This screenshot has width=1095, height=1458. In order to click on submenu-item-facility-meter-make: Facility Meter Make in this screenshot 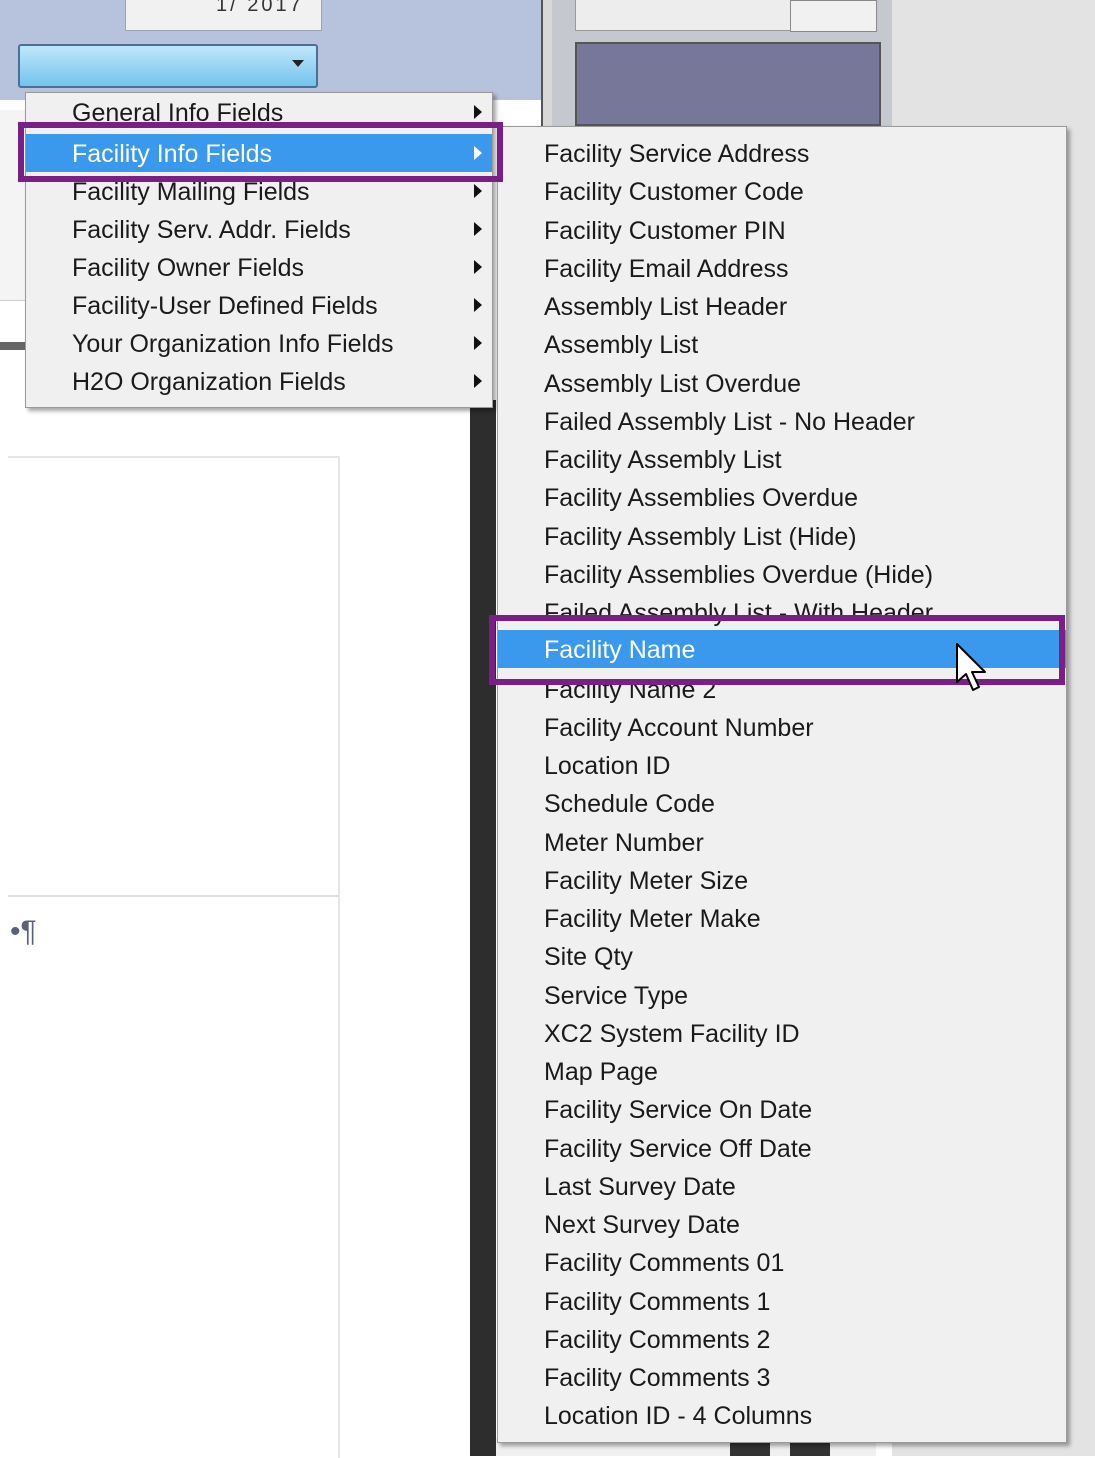, I will do `click(782, 918)`.